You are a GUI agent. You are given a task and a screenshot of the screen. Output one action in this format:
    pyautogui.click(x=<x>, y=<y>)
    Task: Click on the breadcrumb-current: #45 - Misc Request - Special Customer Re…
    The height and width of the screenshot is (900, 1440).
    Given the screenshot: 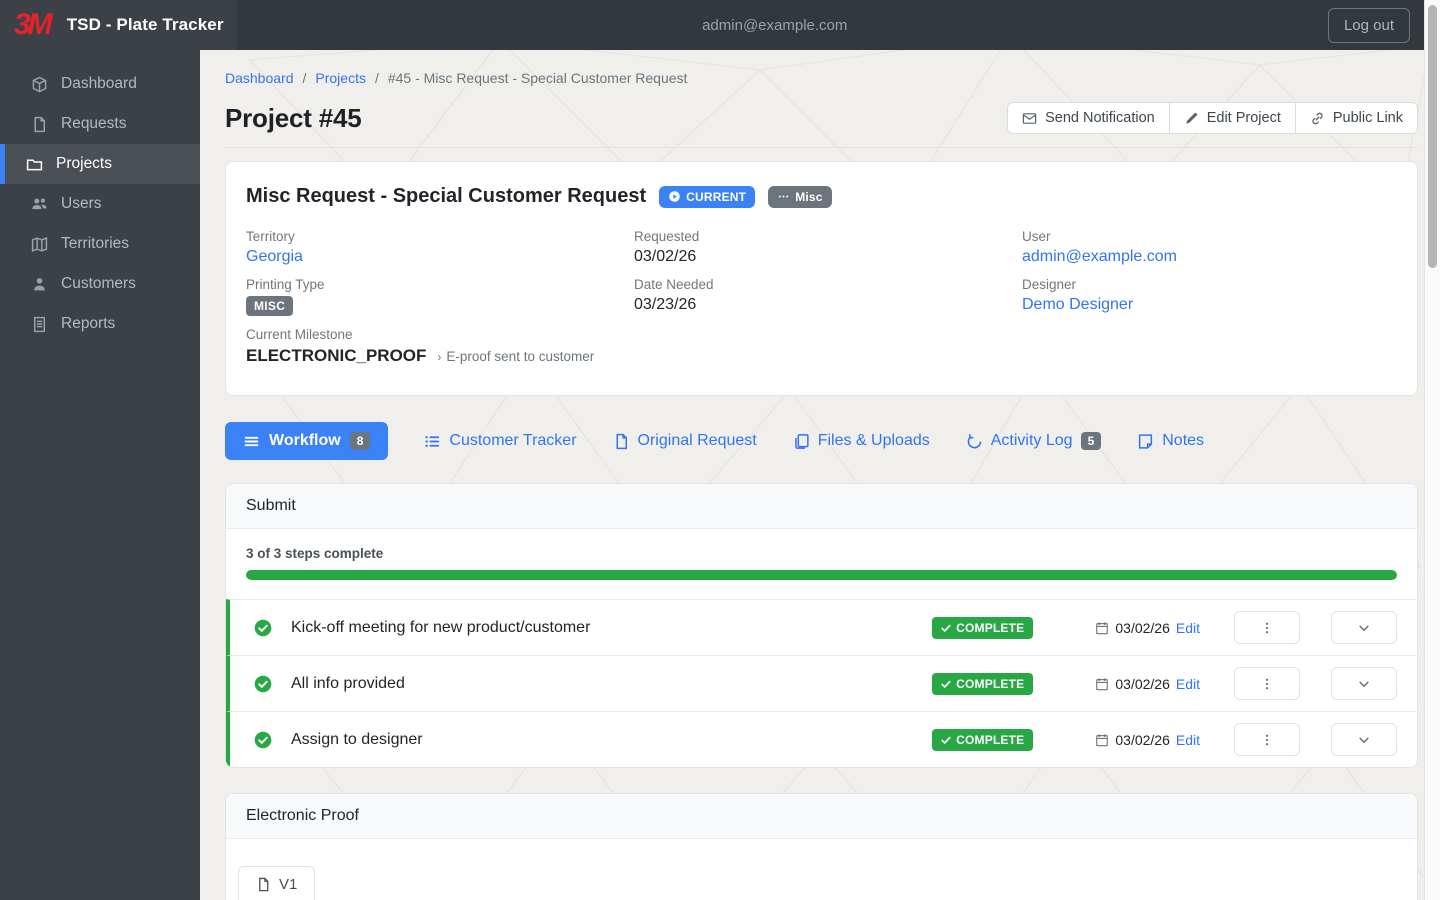 What is the action you would take?
    pyautogui.click(x=537, y=78)
    